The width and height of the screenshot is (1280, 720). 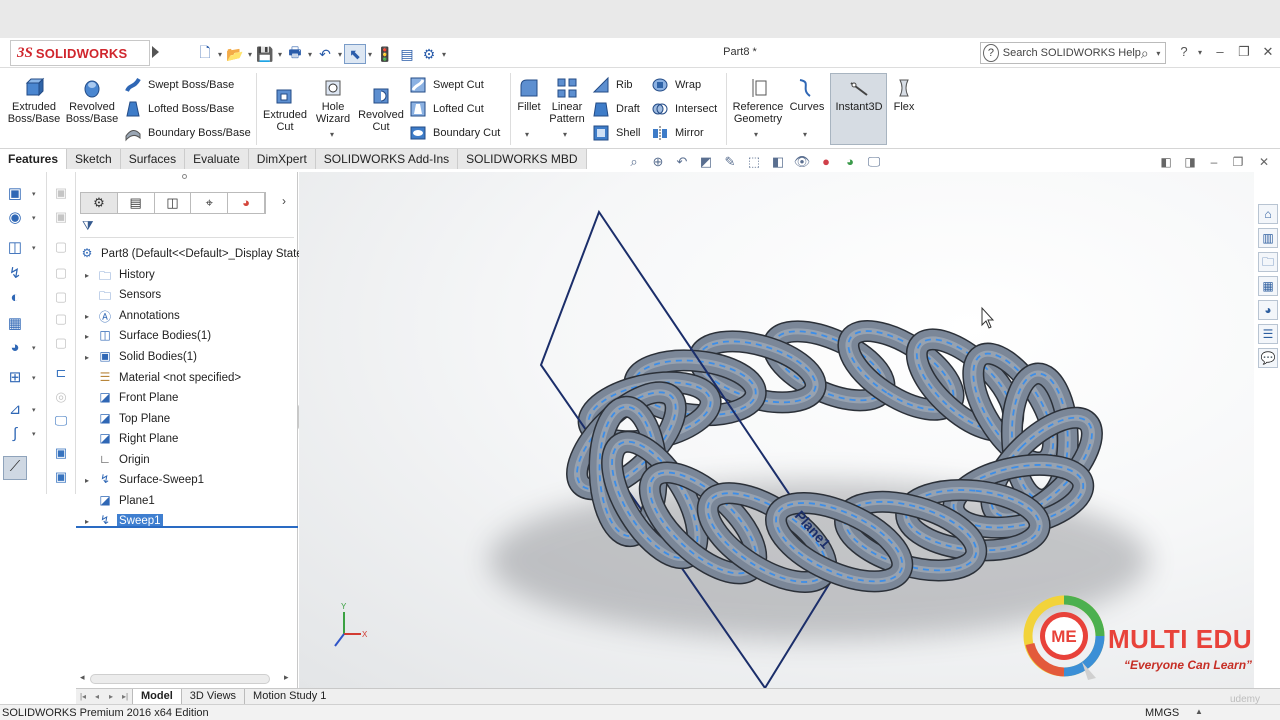 I want to click on fillet-button: Fillet, so click(x=529, y=95).